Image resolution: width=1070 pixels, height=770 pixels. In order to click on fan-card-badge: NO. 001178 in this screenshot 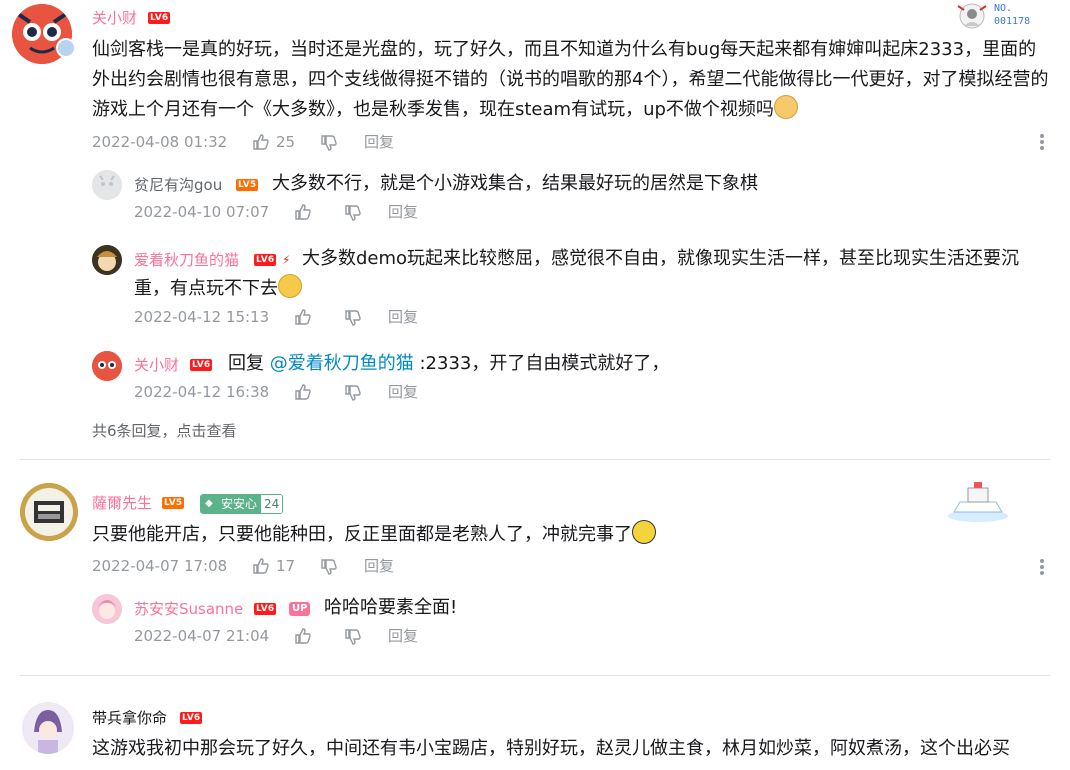, I will do `click(1007, 16)`.